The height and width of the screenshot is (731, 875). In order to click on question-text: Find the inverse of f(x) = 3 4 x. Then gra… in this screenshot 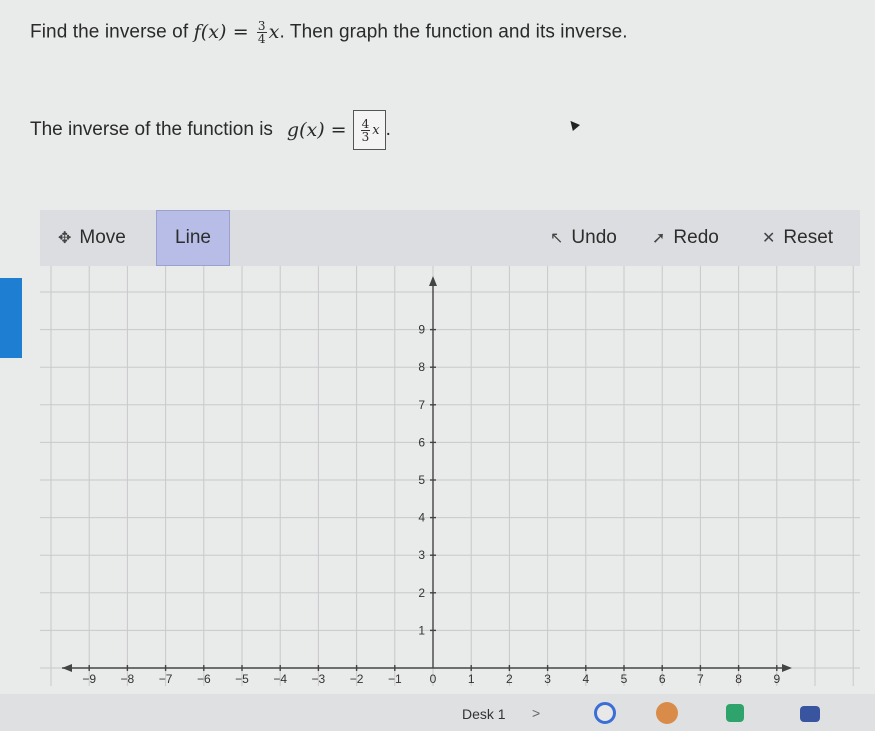, I will do `click(329, 32)`.